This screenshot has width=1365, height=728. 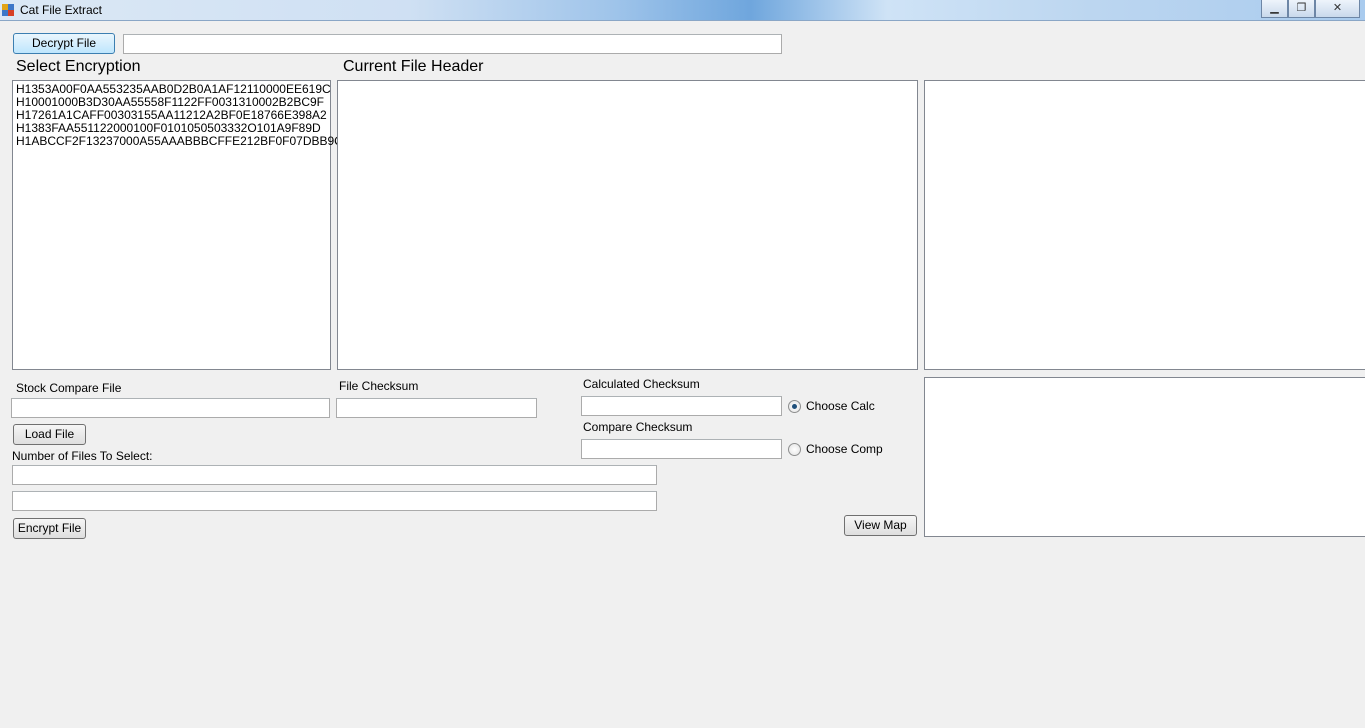 I want to click on view-map-button: View Map, so click(x=880, y=525).